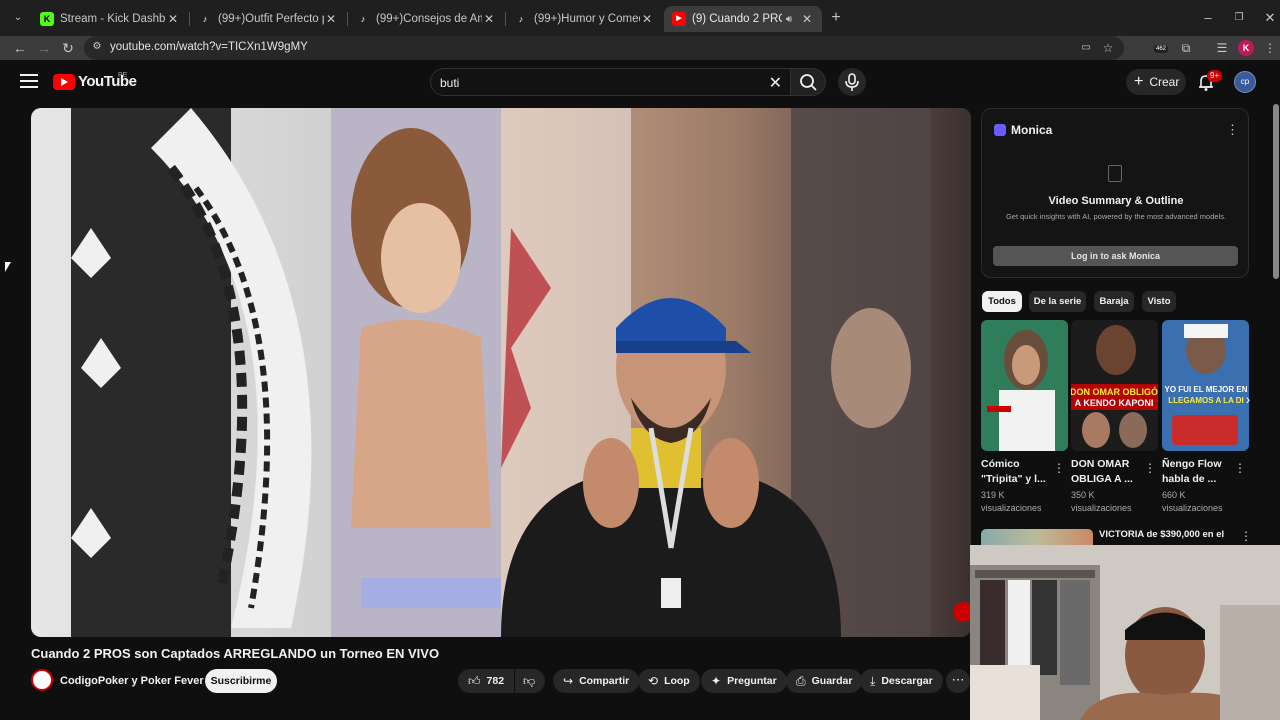  What do you see at coordinates (1206, 400) in the screenshot?
I see `svg-text: LLEGAMOS A LA DI` at bounding box center [1206, 400].